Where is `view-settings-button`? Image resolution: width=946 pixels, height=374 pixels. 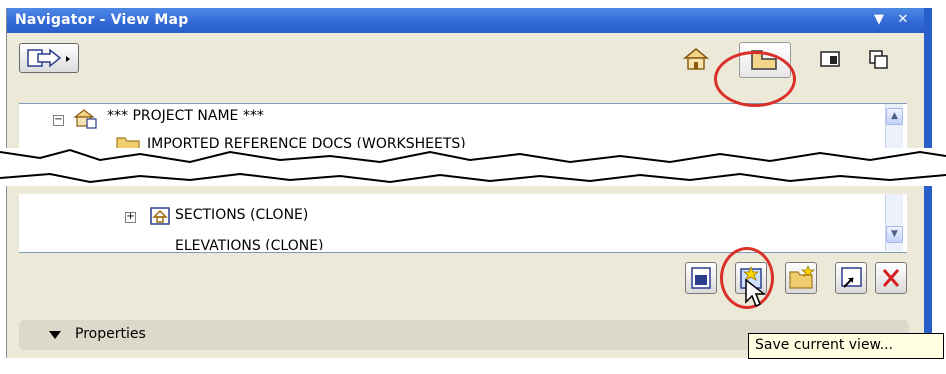 view-settings-button is located at coordinates (701, 278).